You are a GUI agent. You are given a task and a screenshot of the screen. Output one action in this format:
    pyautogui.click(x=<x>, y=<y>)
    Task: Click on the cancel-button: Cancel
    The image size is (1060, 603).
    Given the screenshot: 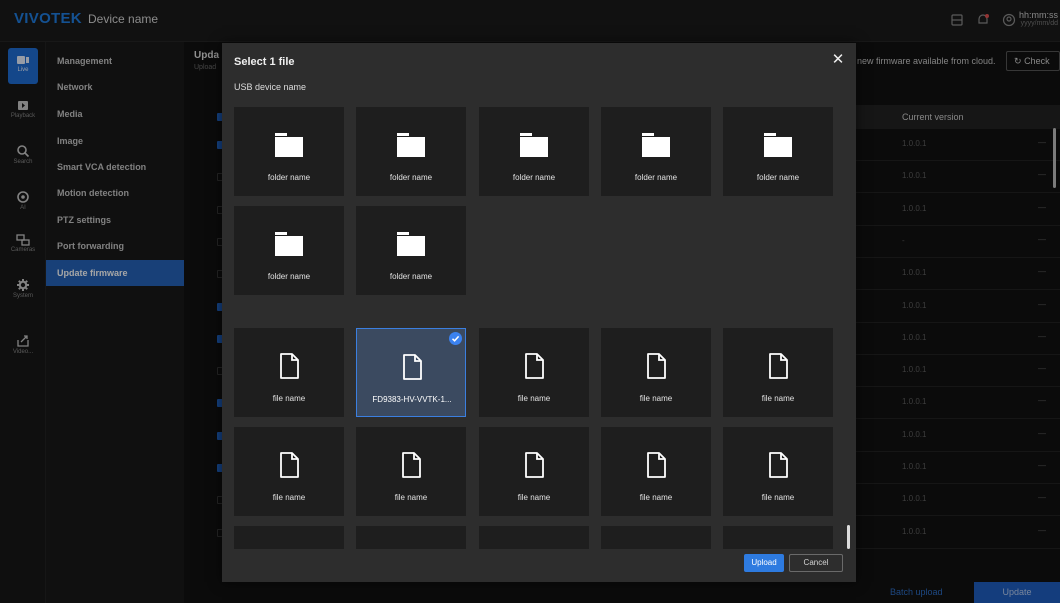 What is the action you would take?
    pyautogui.click(x=816, y=563)
    